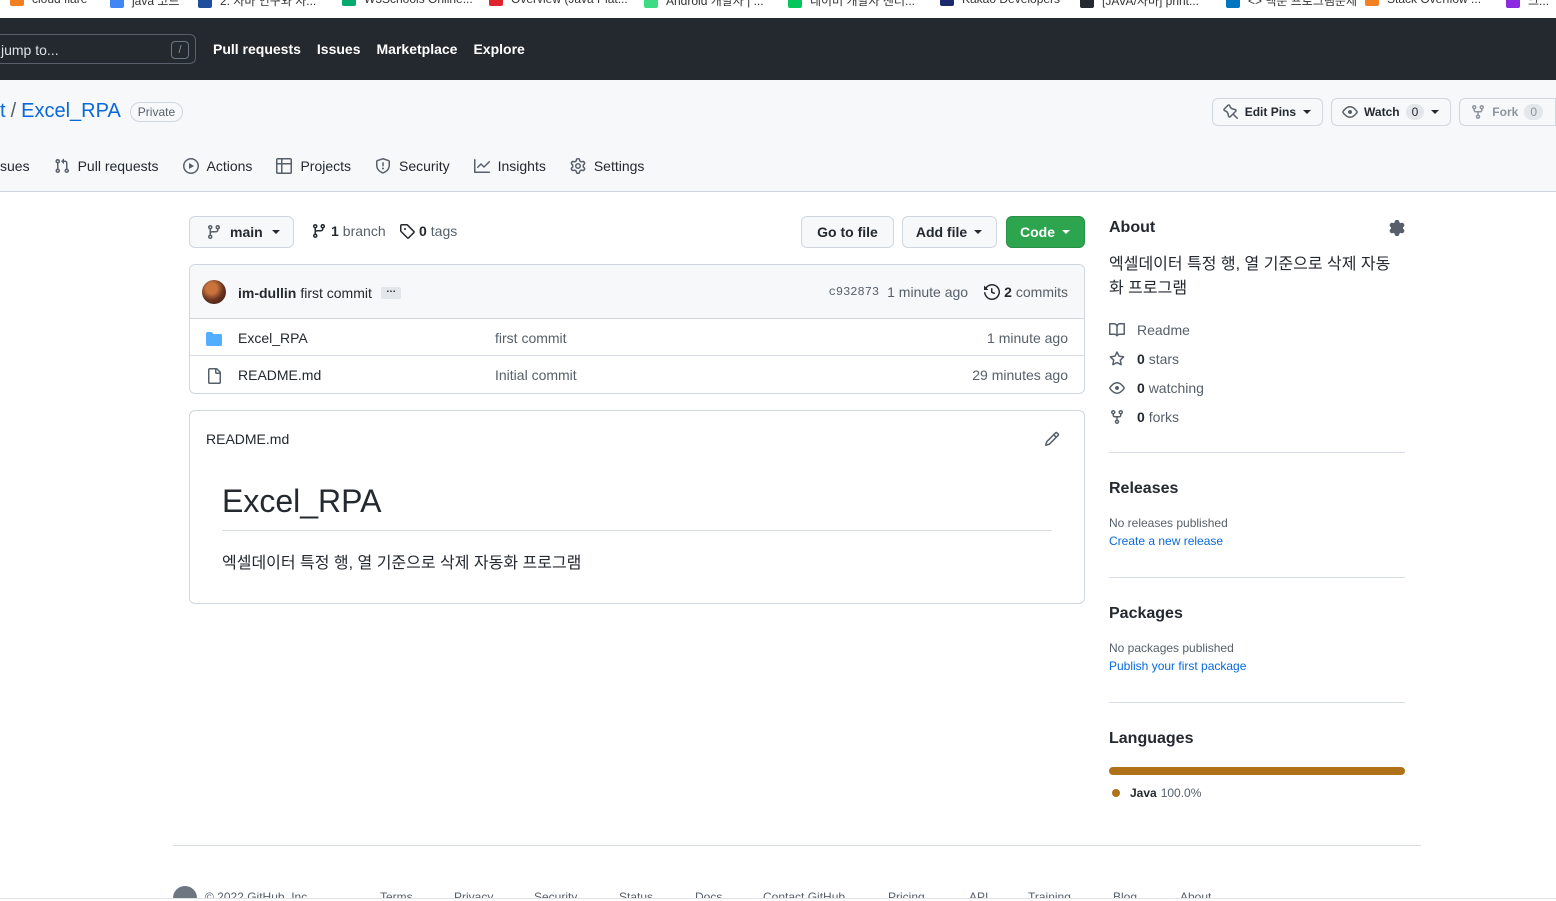 Image resolution: width=1556 pixels, height=901 pixels. I want to click on stars-link: 0 stars, so click(1257, 358).